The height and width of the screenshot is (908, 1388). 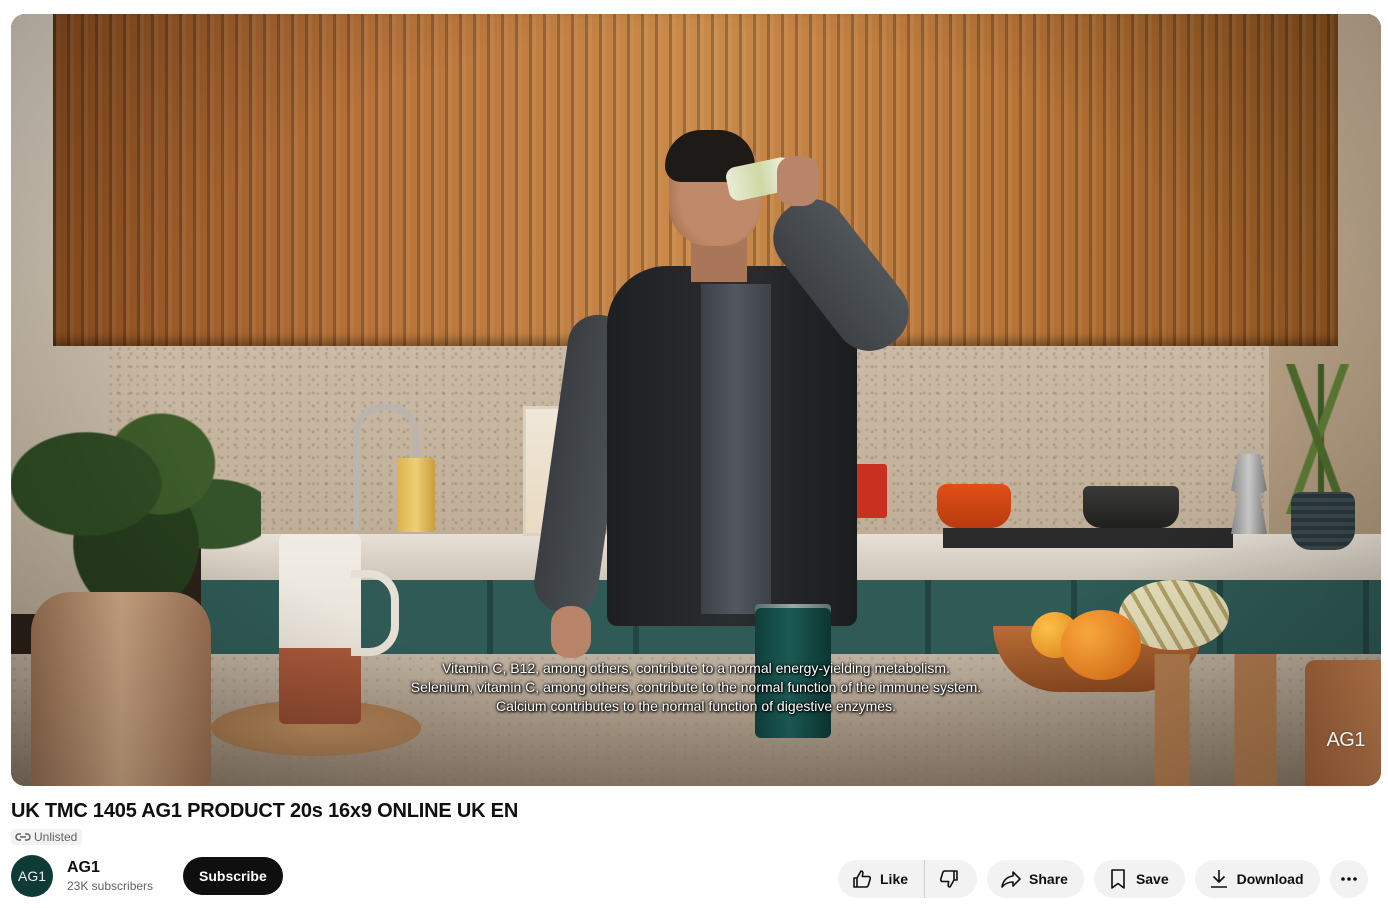 What do you see at coordinates (1118, 879) in the screenshot?
I see `bookmark-icon` at bounding box center [1118, 879].